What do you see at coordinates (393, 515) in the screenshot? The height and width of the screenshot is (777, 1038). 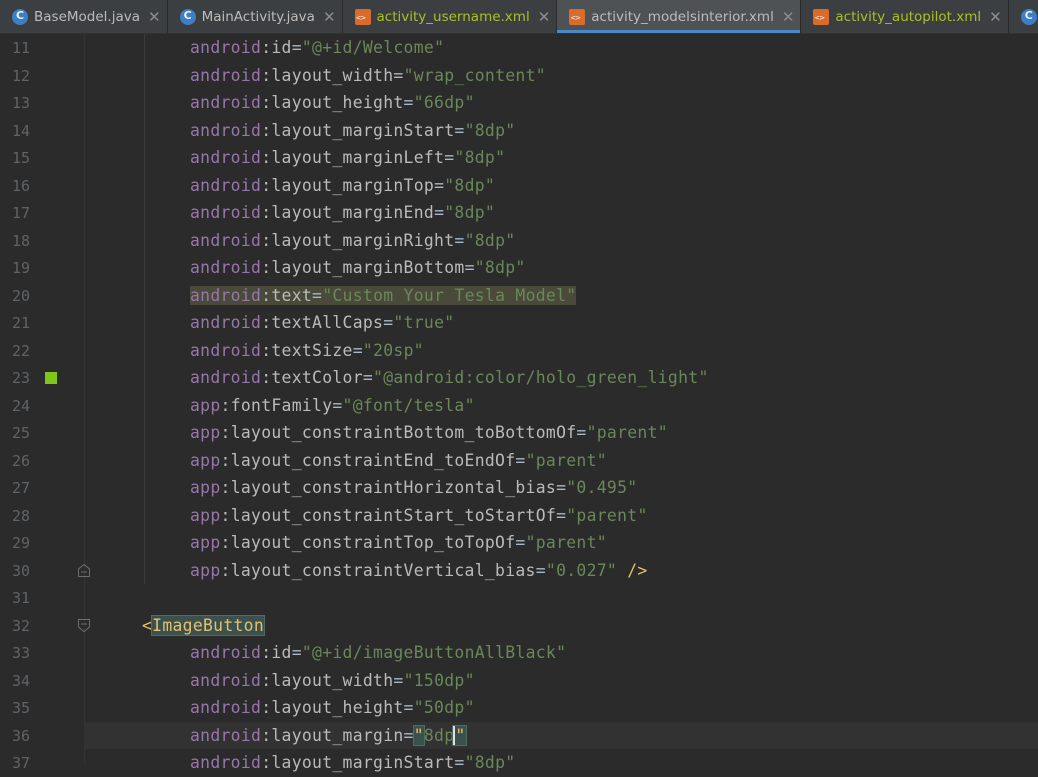 I see `attr-name: layout_constraintStart_toStartOf` at bounding box center [393, 515].